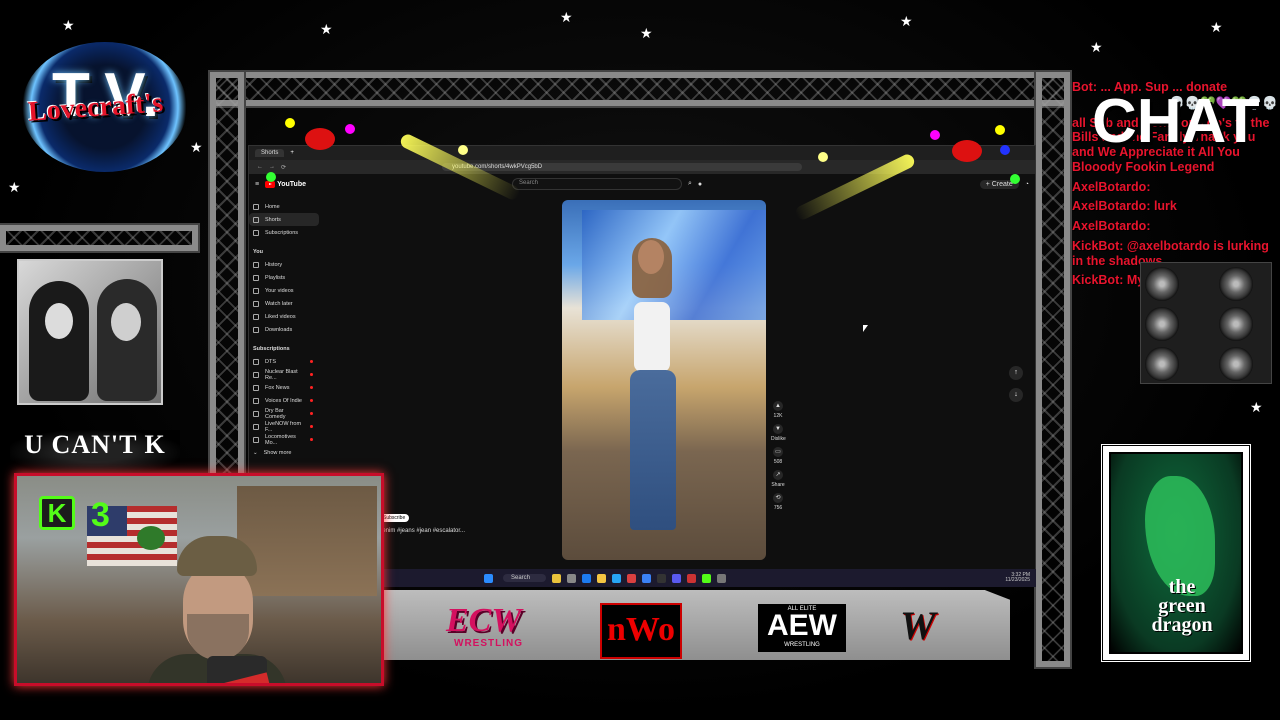 Image resolution: width=1280 pixels, height=720 pixels. I want to click on short-action-bar: ▲ 12K ▼ Dislike ▭ 508 ↗ Share ⟲ 756, so click(778, 458).